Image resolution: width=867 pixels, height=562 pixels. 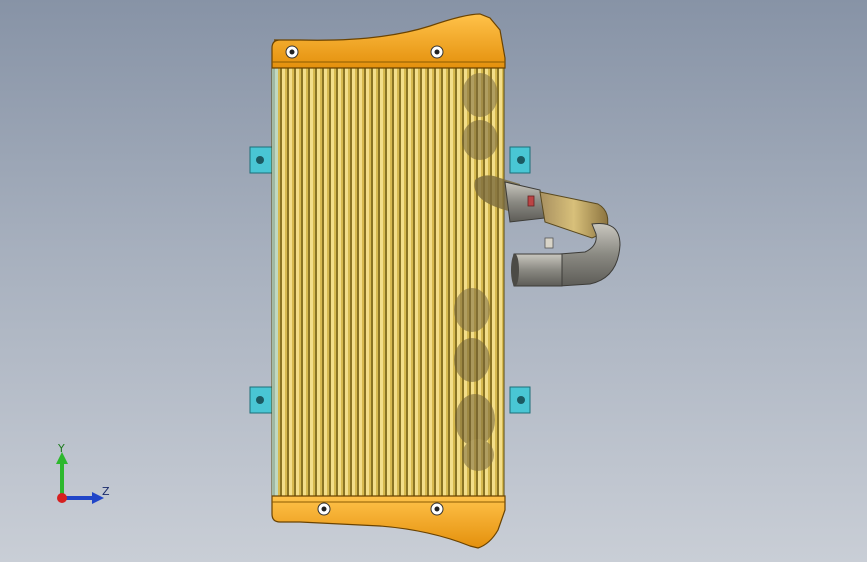 I want to click on top-end-tank, so click(x=388, y=41).